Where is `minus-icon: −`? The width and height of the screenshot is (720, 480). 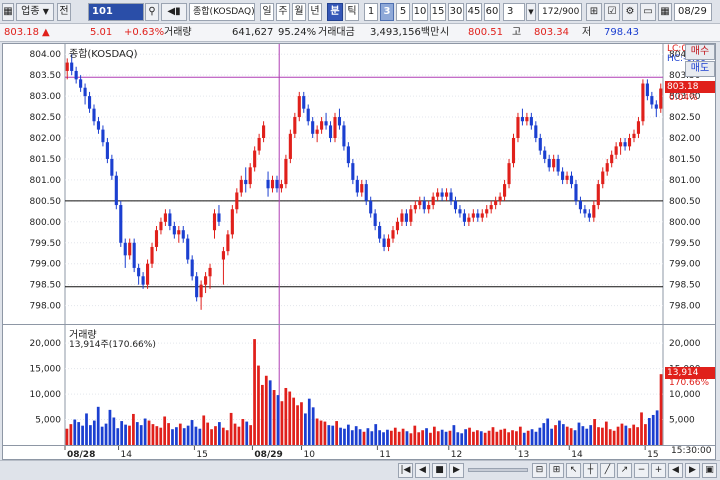
minus-icon: − is located at coordinates (641, 470).